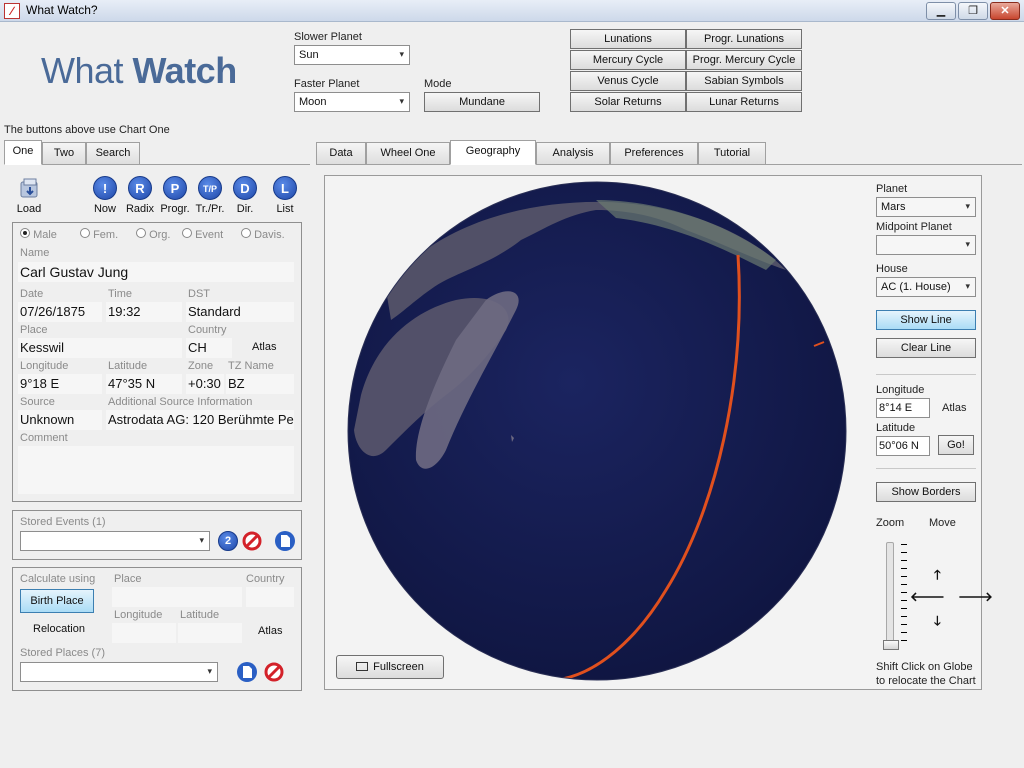 The height and width of the screenshot is (768, 1024). Describe the element at coordinates (927, 597) in the screenshot. I see `move-left-icon: 🡐` at that location.